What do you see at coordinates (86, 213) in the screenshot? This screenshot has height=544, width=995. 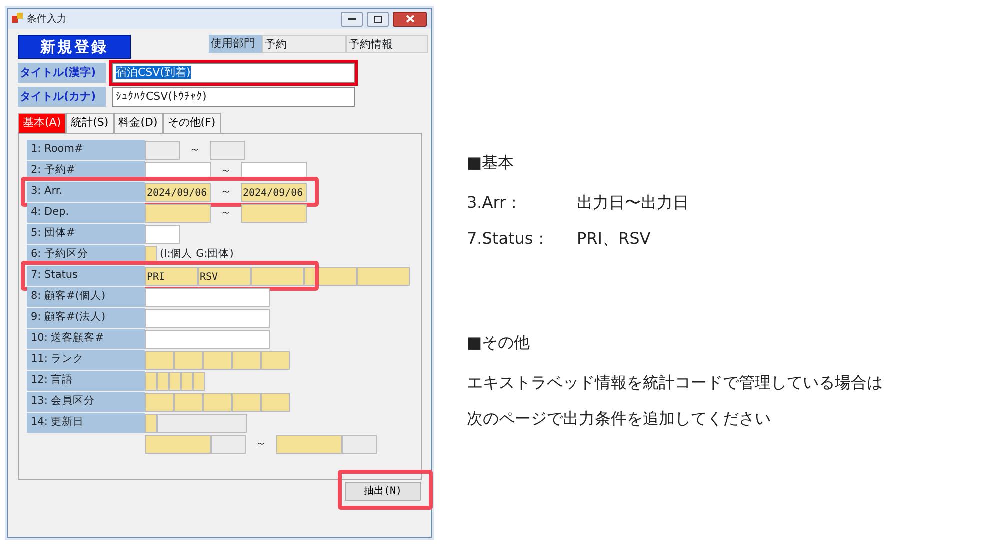 I see `field-label: 4: Dep.` at bounding box center [86, 213].